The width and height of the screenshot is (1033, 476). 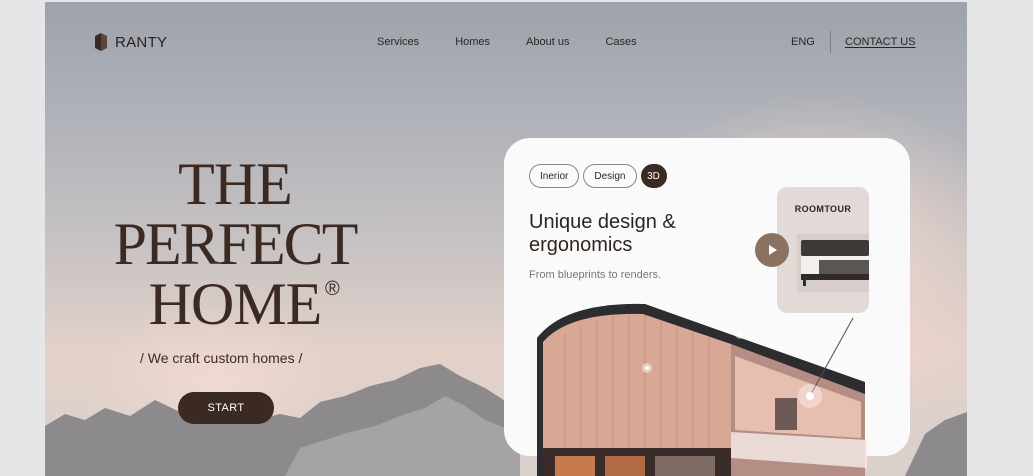 I want to click on hero-tagline: / We craft custom homes /, so click(x=221, y=358).